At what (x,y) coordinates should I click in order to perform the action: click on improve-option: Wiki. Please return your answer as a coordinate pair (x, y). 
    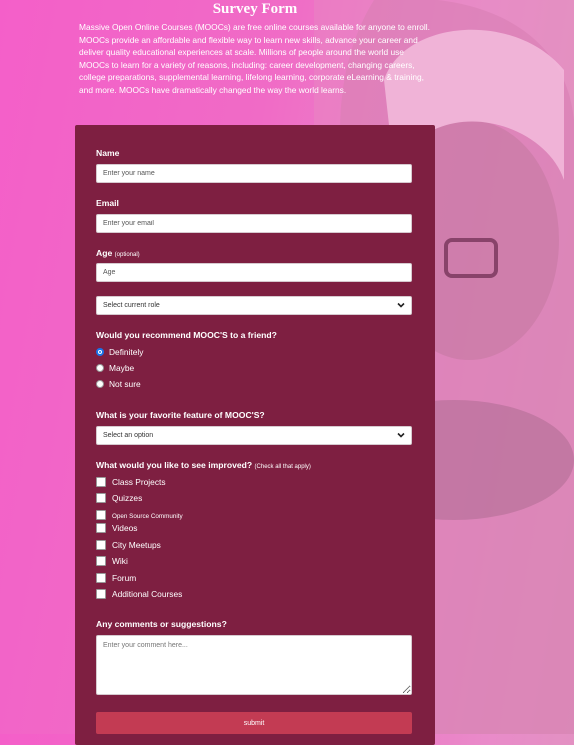
    Looking at the image, I should click on (112, 561).